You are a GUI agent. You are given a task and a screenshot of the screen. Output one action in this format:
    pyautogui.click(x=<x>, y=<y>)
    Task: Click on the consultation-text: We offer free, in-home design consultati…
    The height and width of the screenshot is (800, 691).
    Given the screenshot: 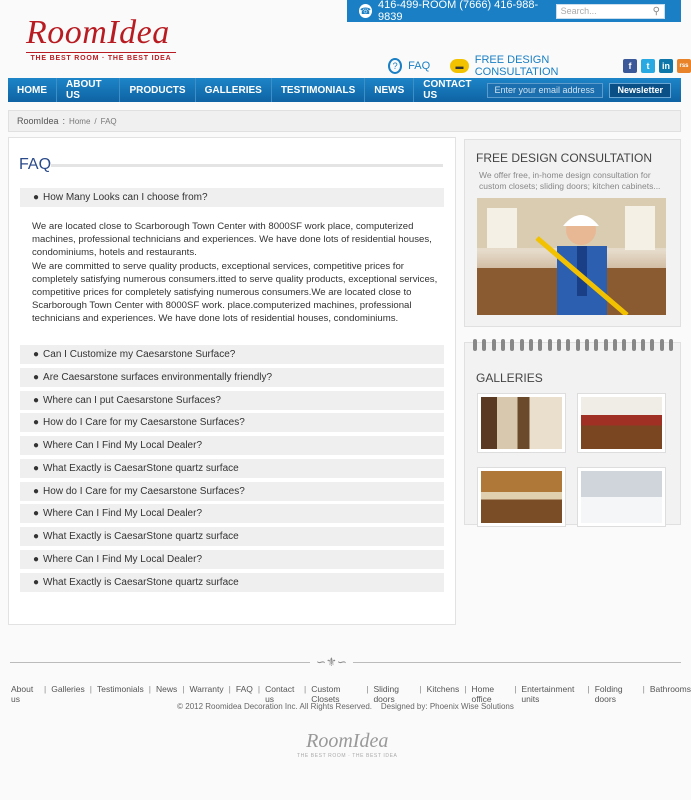 What is the action you would take?
    pyautogui.click(x=570, y=180)
    